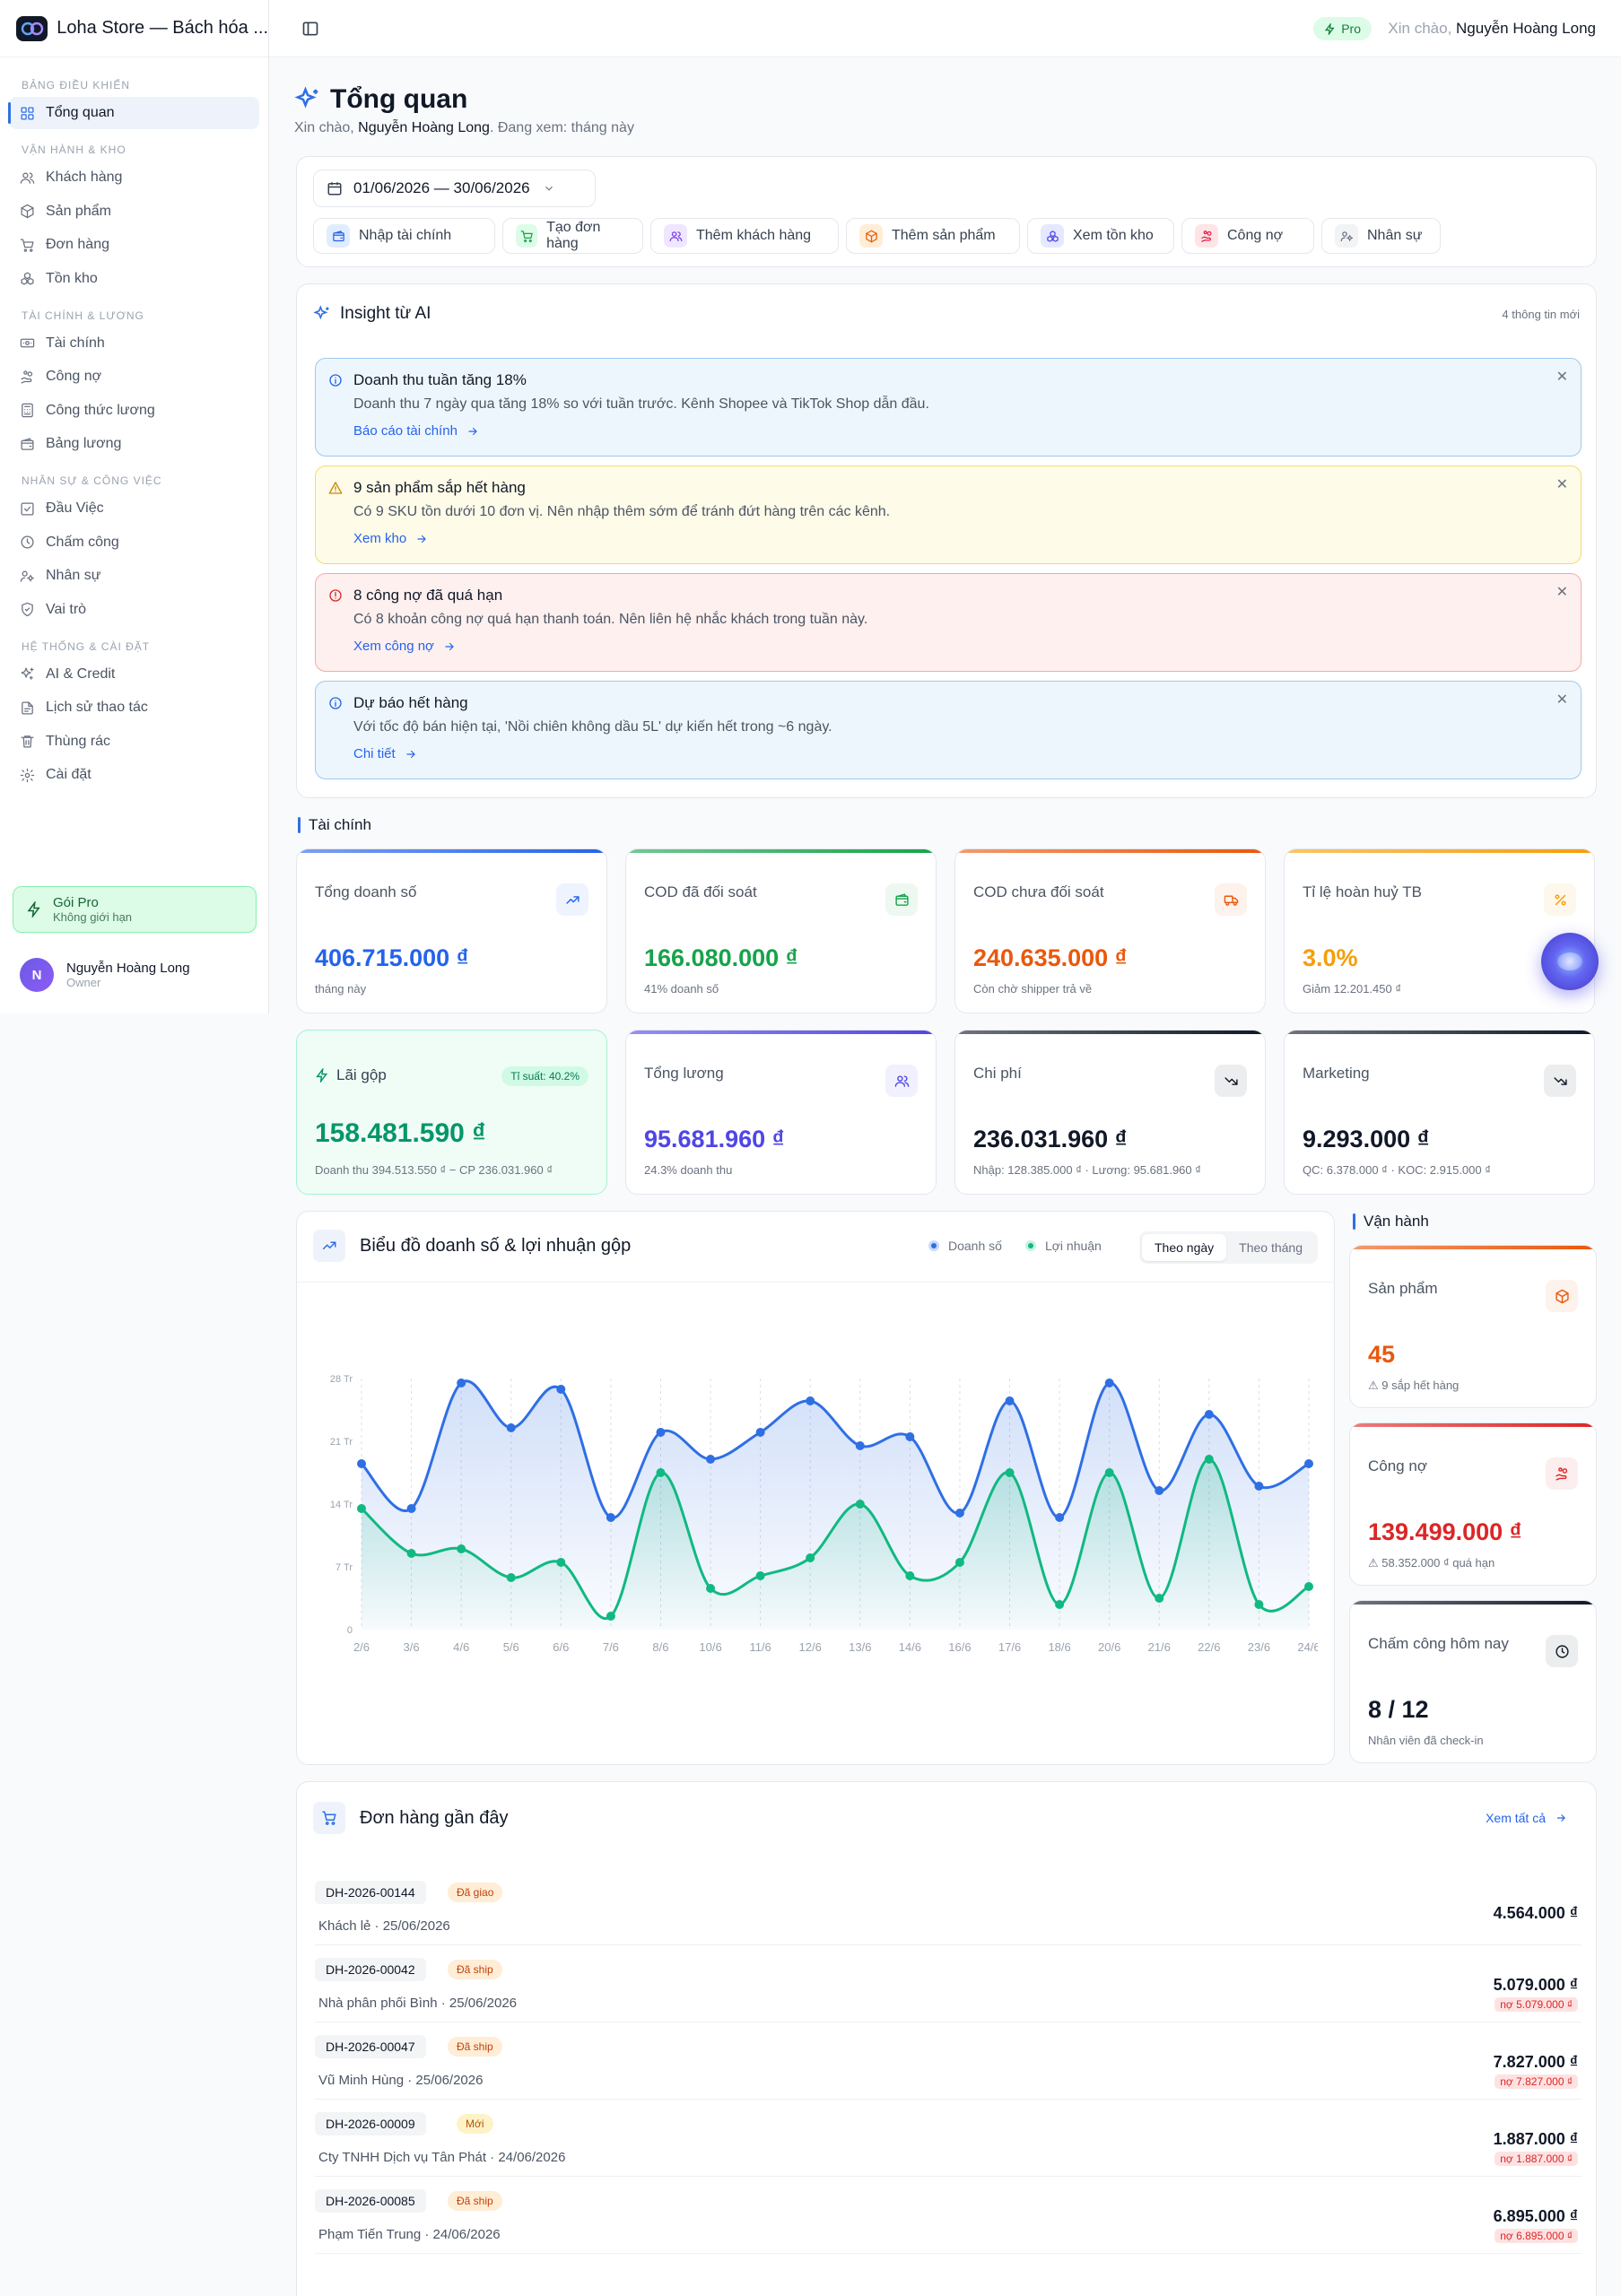 Image resolution: width=1621 pixels, height=2296 pixels. What do you see at coordinates (27, 113) in the screenshot?
I see `grid-icon` at bounding box center [27, 113].